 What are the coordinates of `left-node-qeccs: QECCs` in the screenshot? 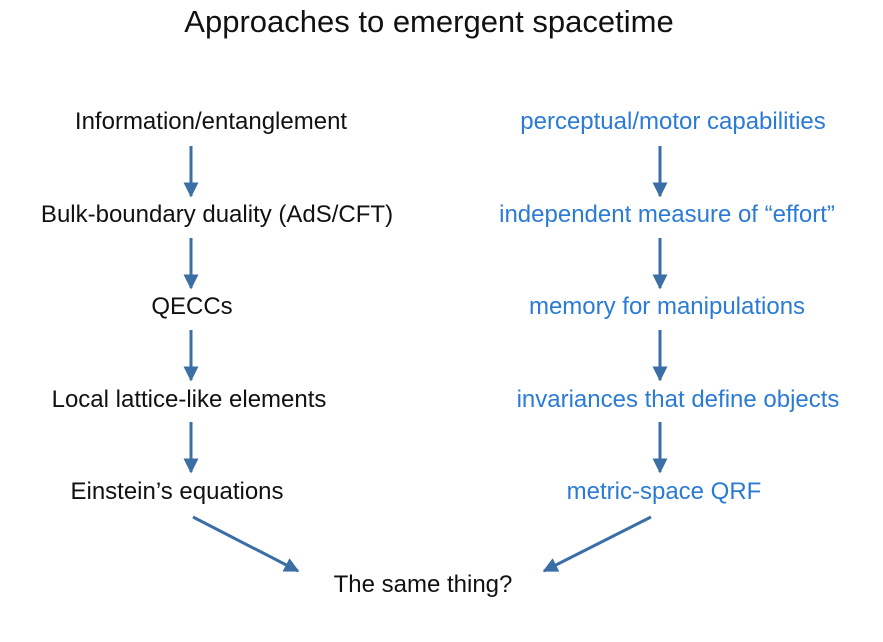 It's located at (192, 306).